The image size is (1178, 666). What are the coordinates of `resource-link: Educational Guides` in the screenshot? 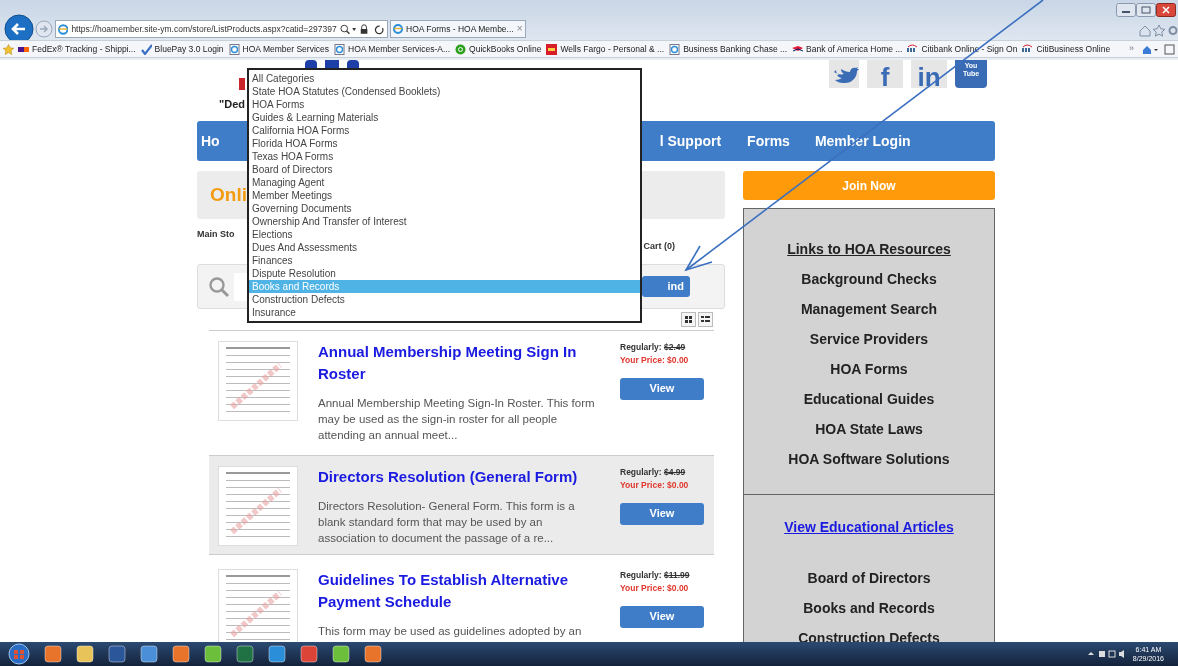 It's located at (869, 399).